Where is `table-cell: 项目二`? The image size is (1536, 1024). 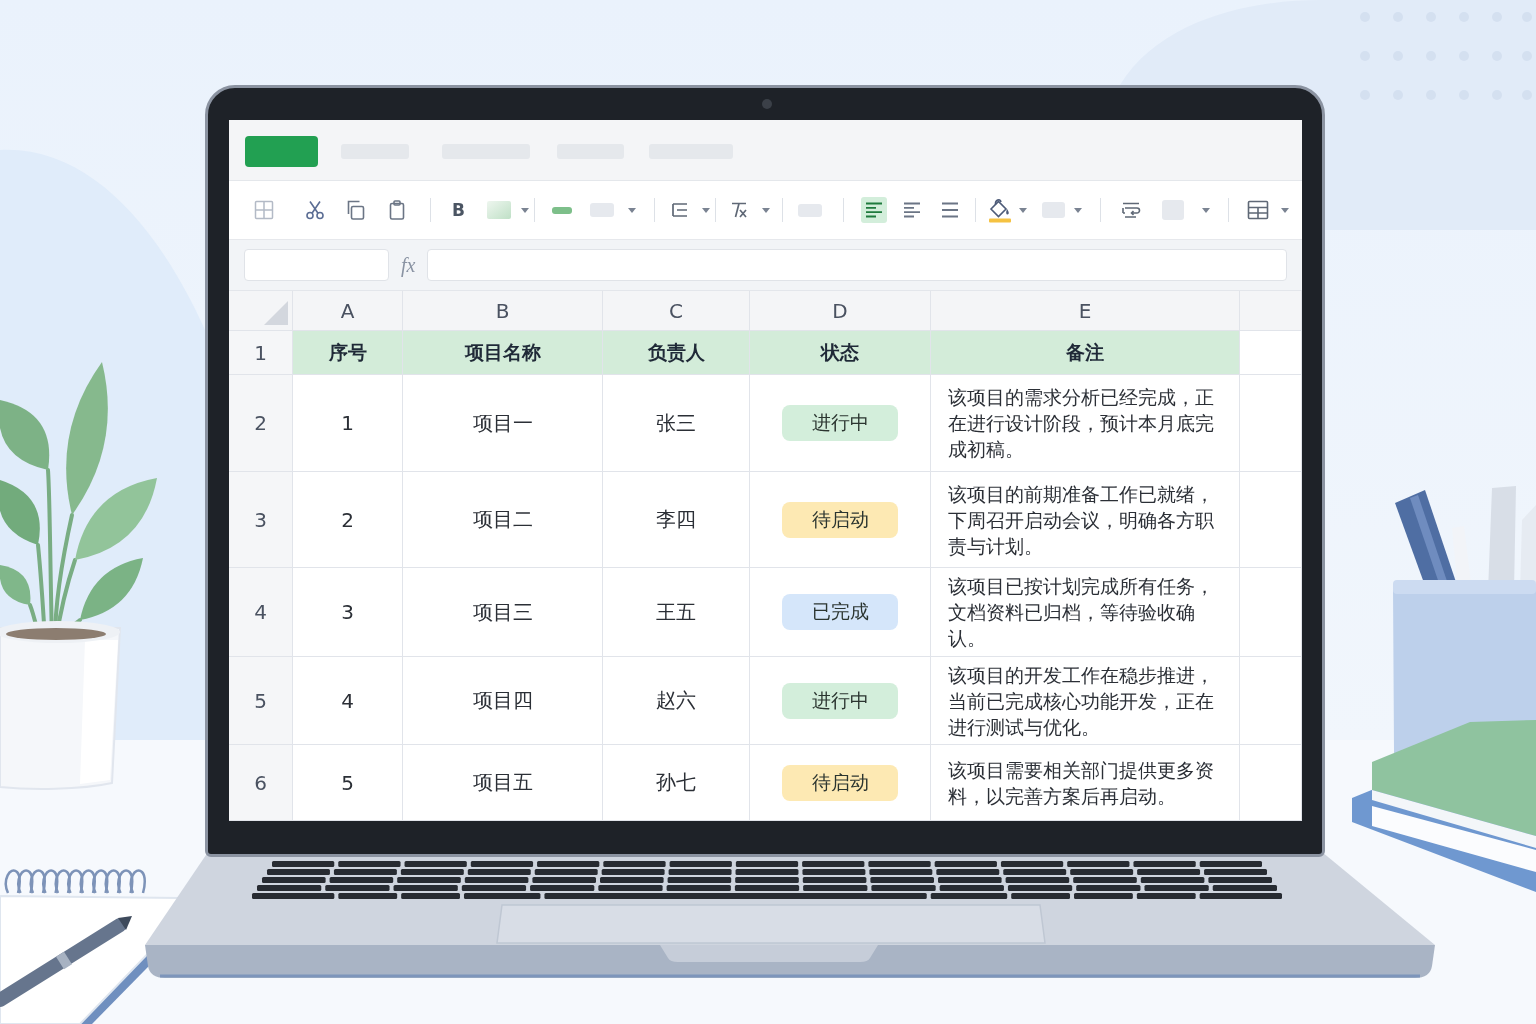
table-cell: 项目二 is located at coordinates (503, 520).